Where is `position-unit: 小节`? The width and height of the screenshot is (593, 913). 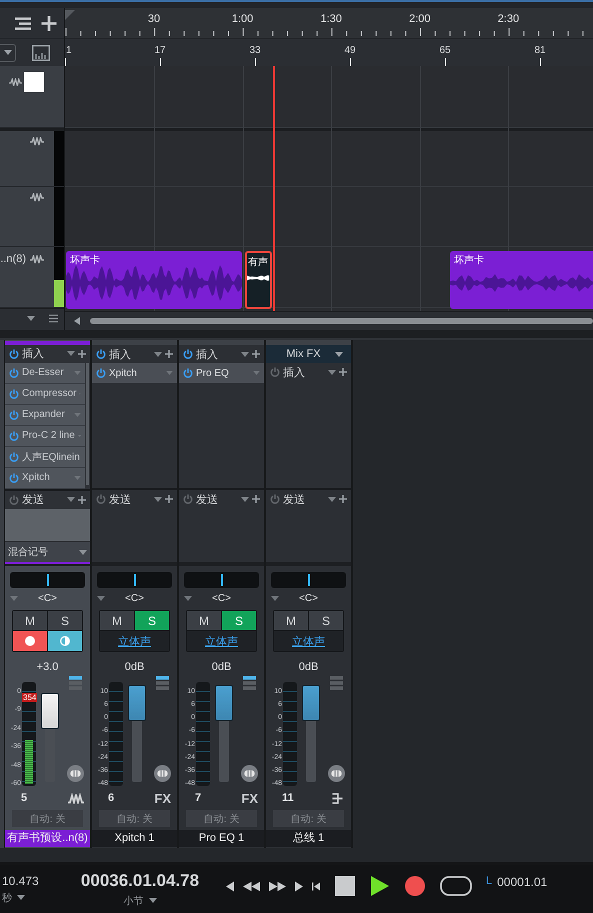
position-unit: 小节 is located at coordinates (134, 901).